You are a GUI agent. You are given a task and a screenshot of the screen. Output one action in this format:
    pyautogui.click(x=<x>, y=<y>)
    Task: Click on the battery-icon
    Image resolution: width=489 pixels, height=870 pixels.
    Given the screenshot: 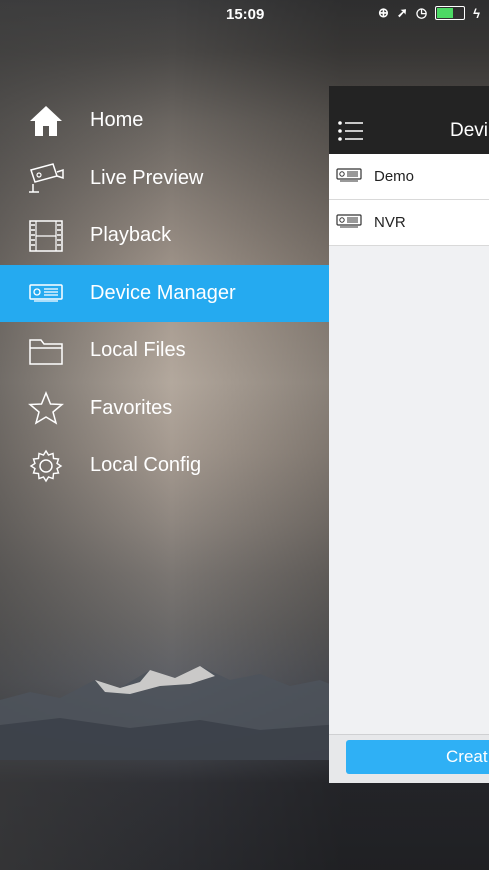 What is the action you would take?
    pyautogui.click(x=450, y=13)
    